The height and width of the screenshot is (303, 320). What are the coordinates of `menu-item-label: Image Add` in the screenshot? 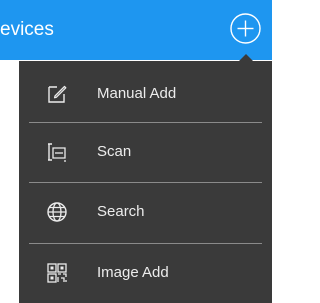 It's located at (133, 272).